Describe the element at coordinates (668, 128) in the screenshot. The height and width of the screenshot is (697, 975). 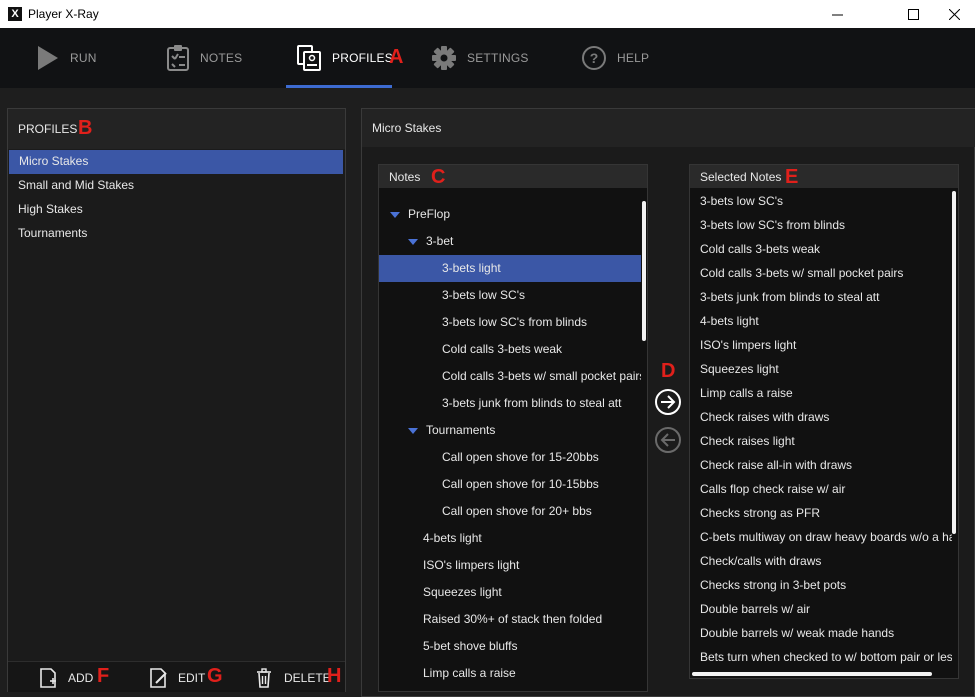
I see `profile-detail-header: Micro Stakes` at that location.